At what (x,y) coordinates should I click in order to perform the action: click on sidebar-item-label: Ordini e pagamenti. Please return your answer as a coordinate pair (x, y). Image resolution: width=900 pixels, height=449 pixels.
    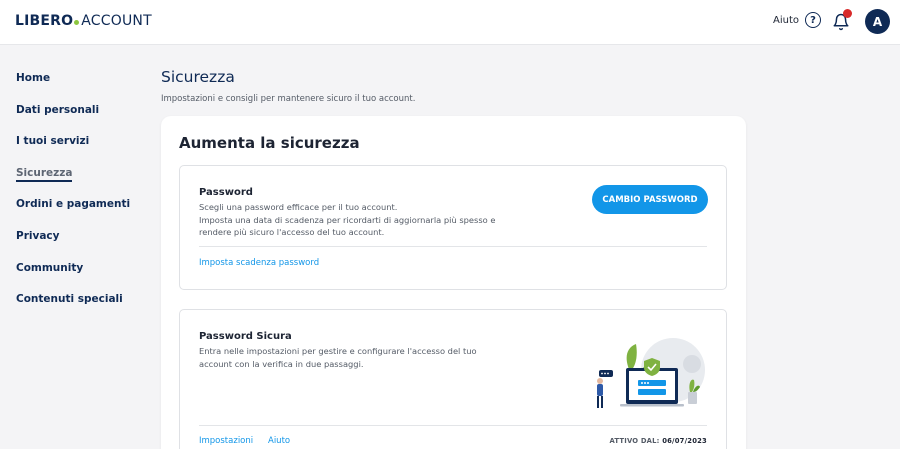
    Looking at the image, I should click on (73, 204).